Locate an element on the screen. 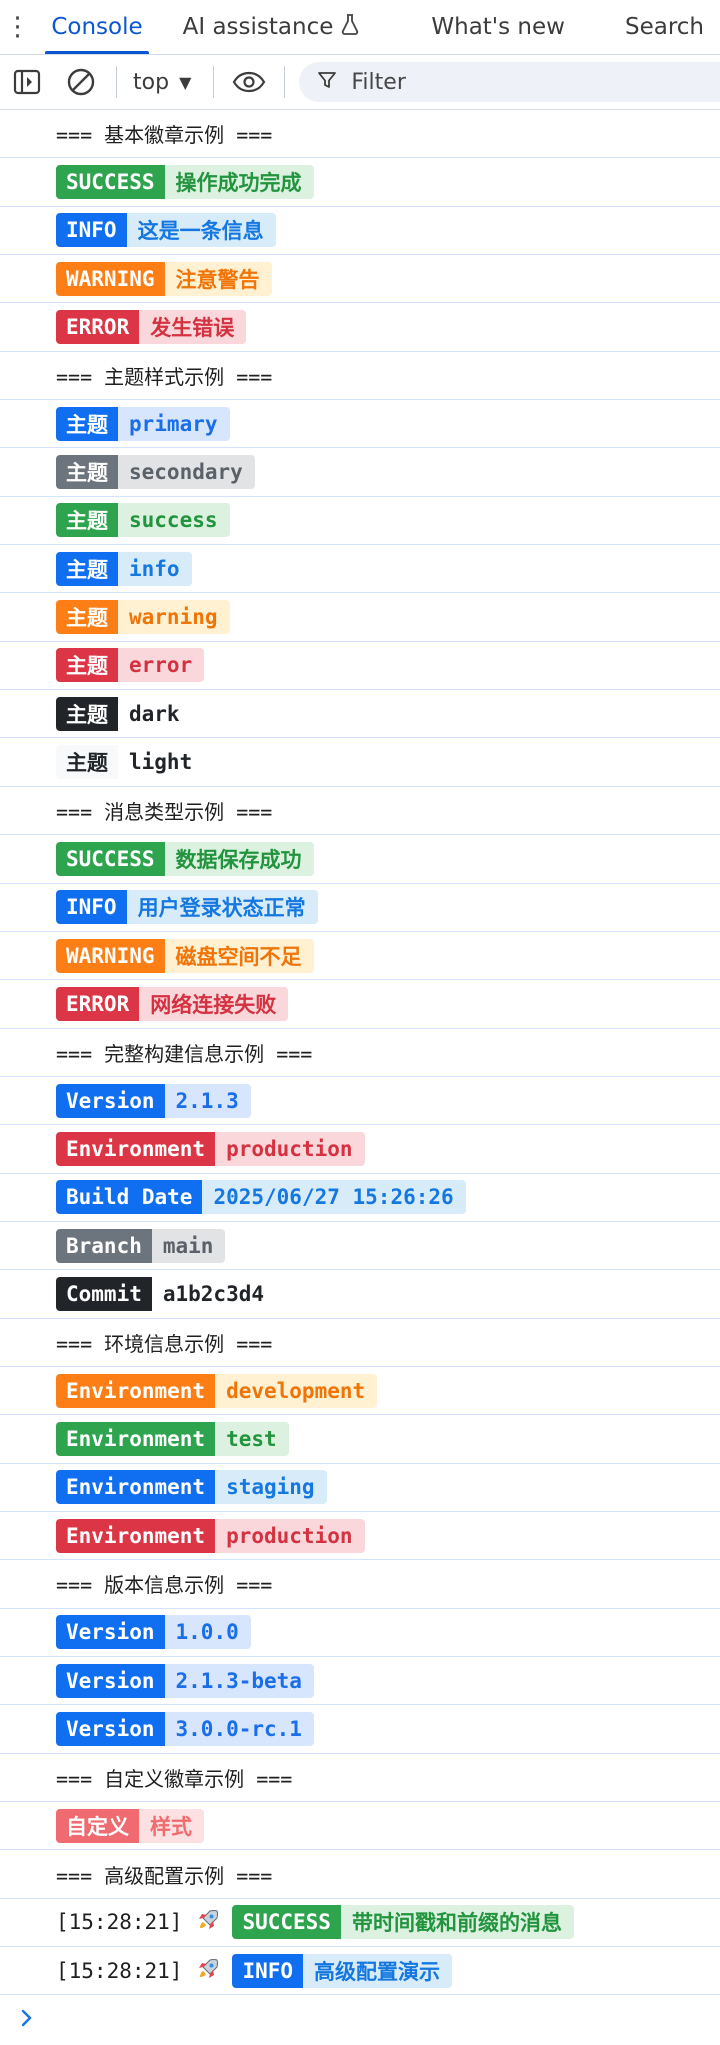 The image size is (720, 2045). badge-value: main is located at coordinates (188, 1245).